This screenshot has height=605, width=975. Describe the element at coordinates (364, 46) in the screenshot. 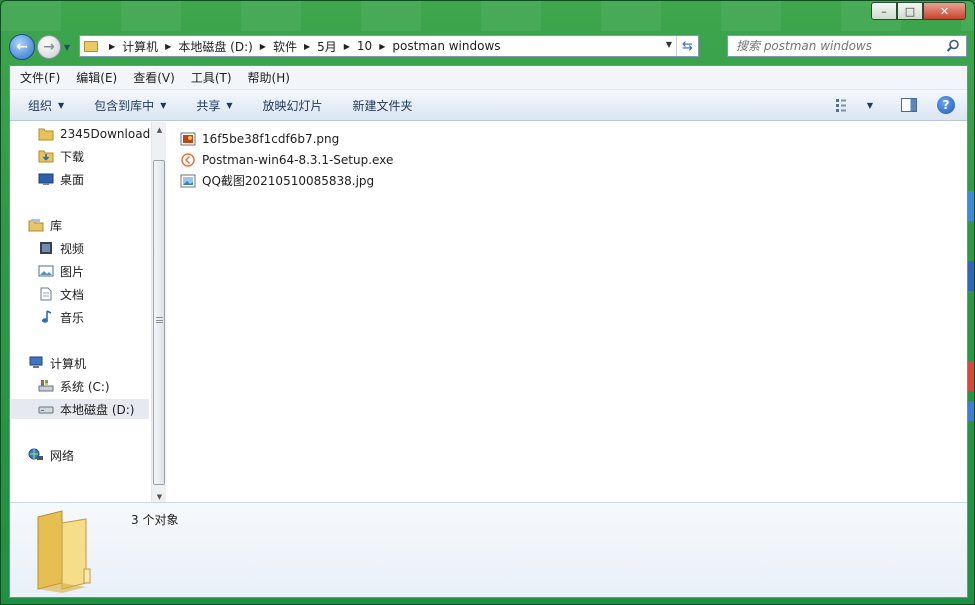

I see `breadcrumb-10: 10` at that location.